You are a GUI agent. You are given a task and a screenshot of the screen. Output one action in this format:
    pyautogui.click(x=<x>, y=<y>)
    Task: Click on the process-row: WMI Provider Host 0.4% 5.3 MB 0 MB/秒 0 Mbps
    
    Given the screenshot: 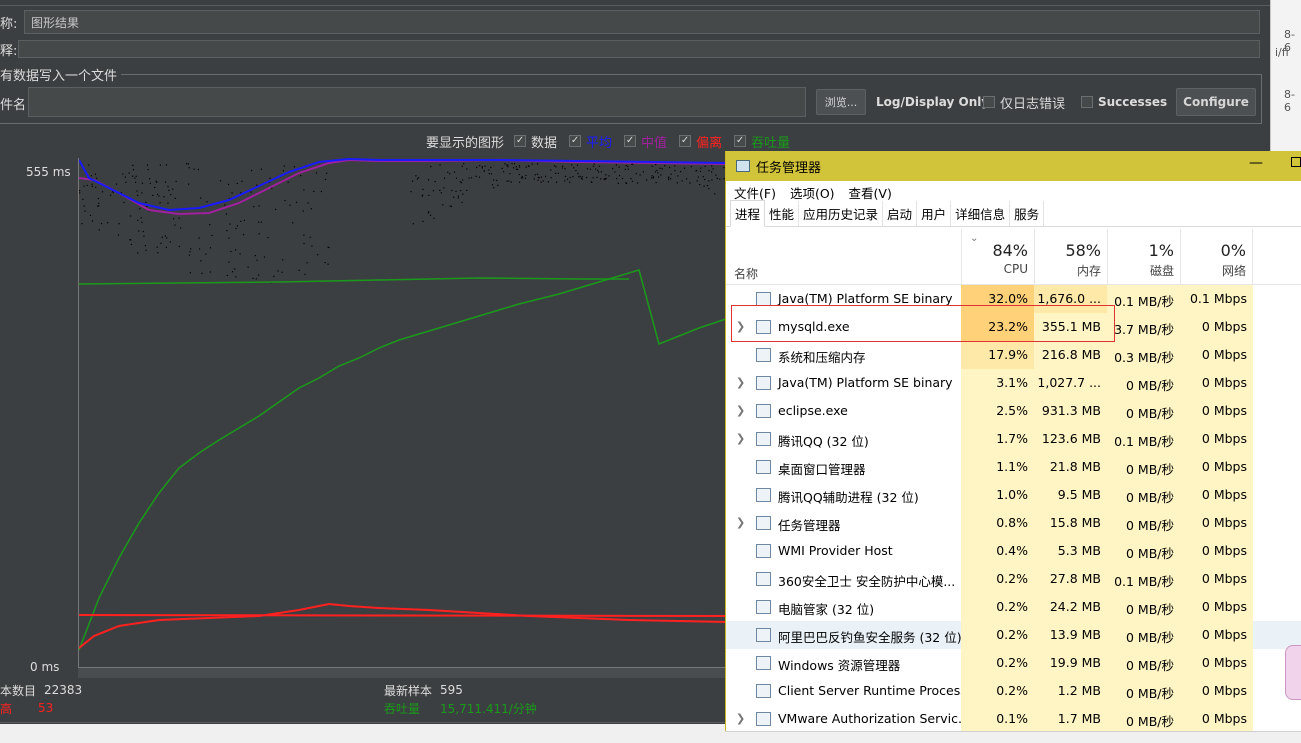 What is the action you would take?
    pyautogui.click(x=1013, y=551)
    